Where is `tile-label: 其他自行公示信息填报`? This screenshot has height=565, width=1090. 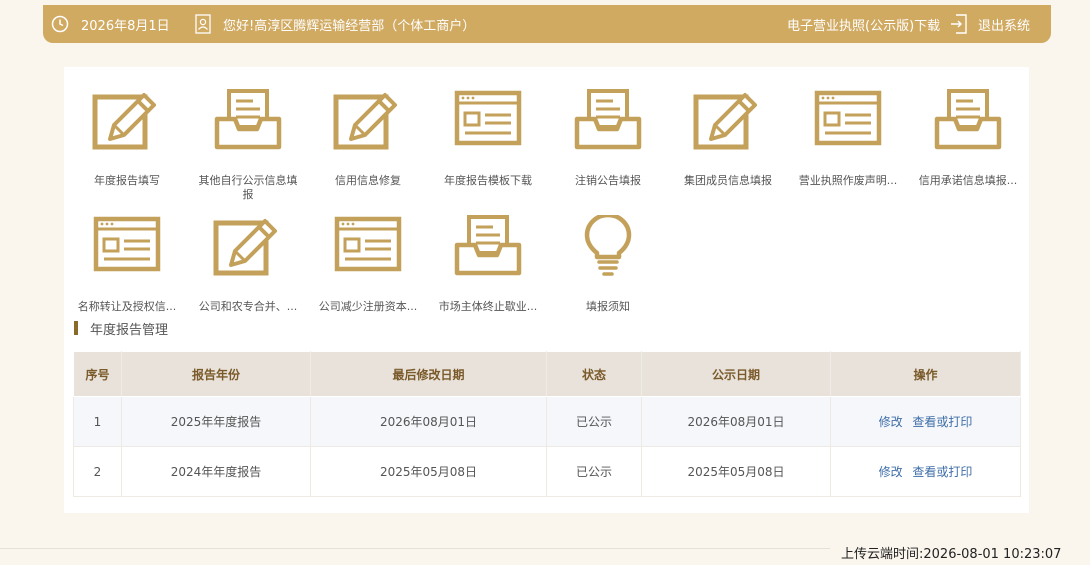
tile-label: 其他自行公示信息填报 is located at coordinates (248, 187).